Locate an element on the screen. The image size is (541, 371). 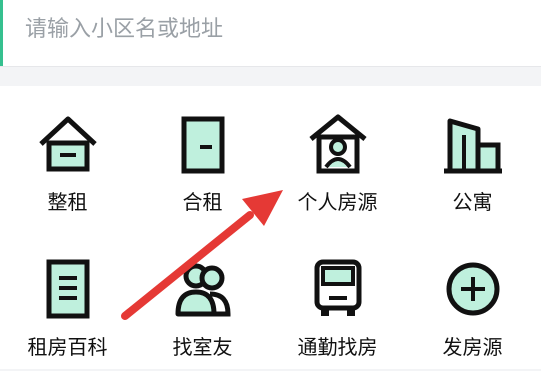
menu-item-zhengzu: 整租 is located at coordinates (67, 156).